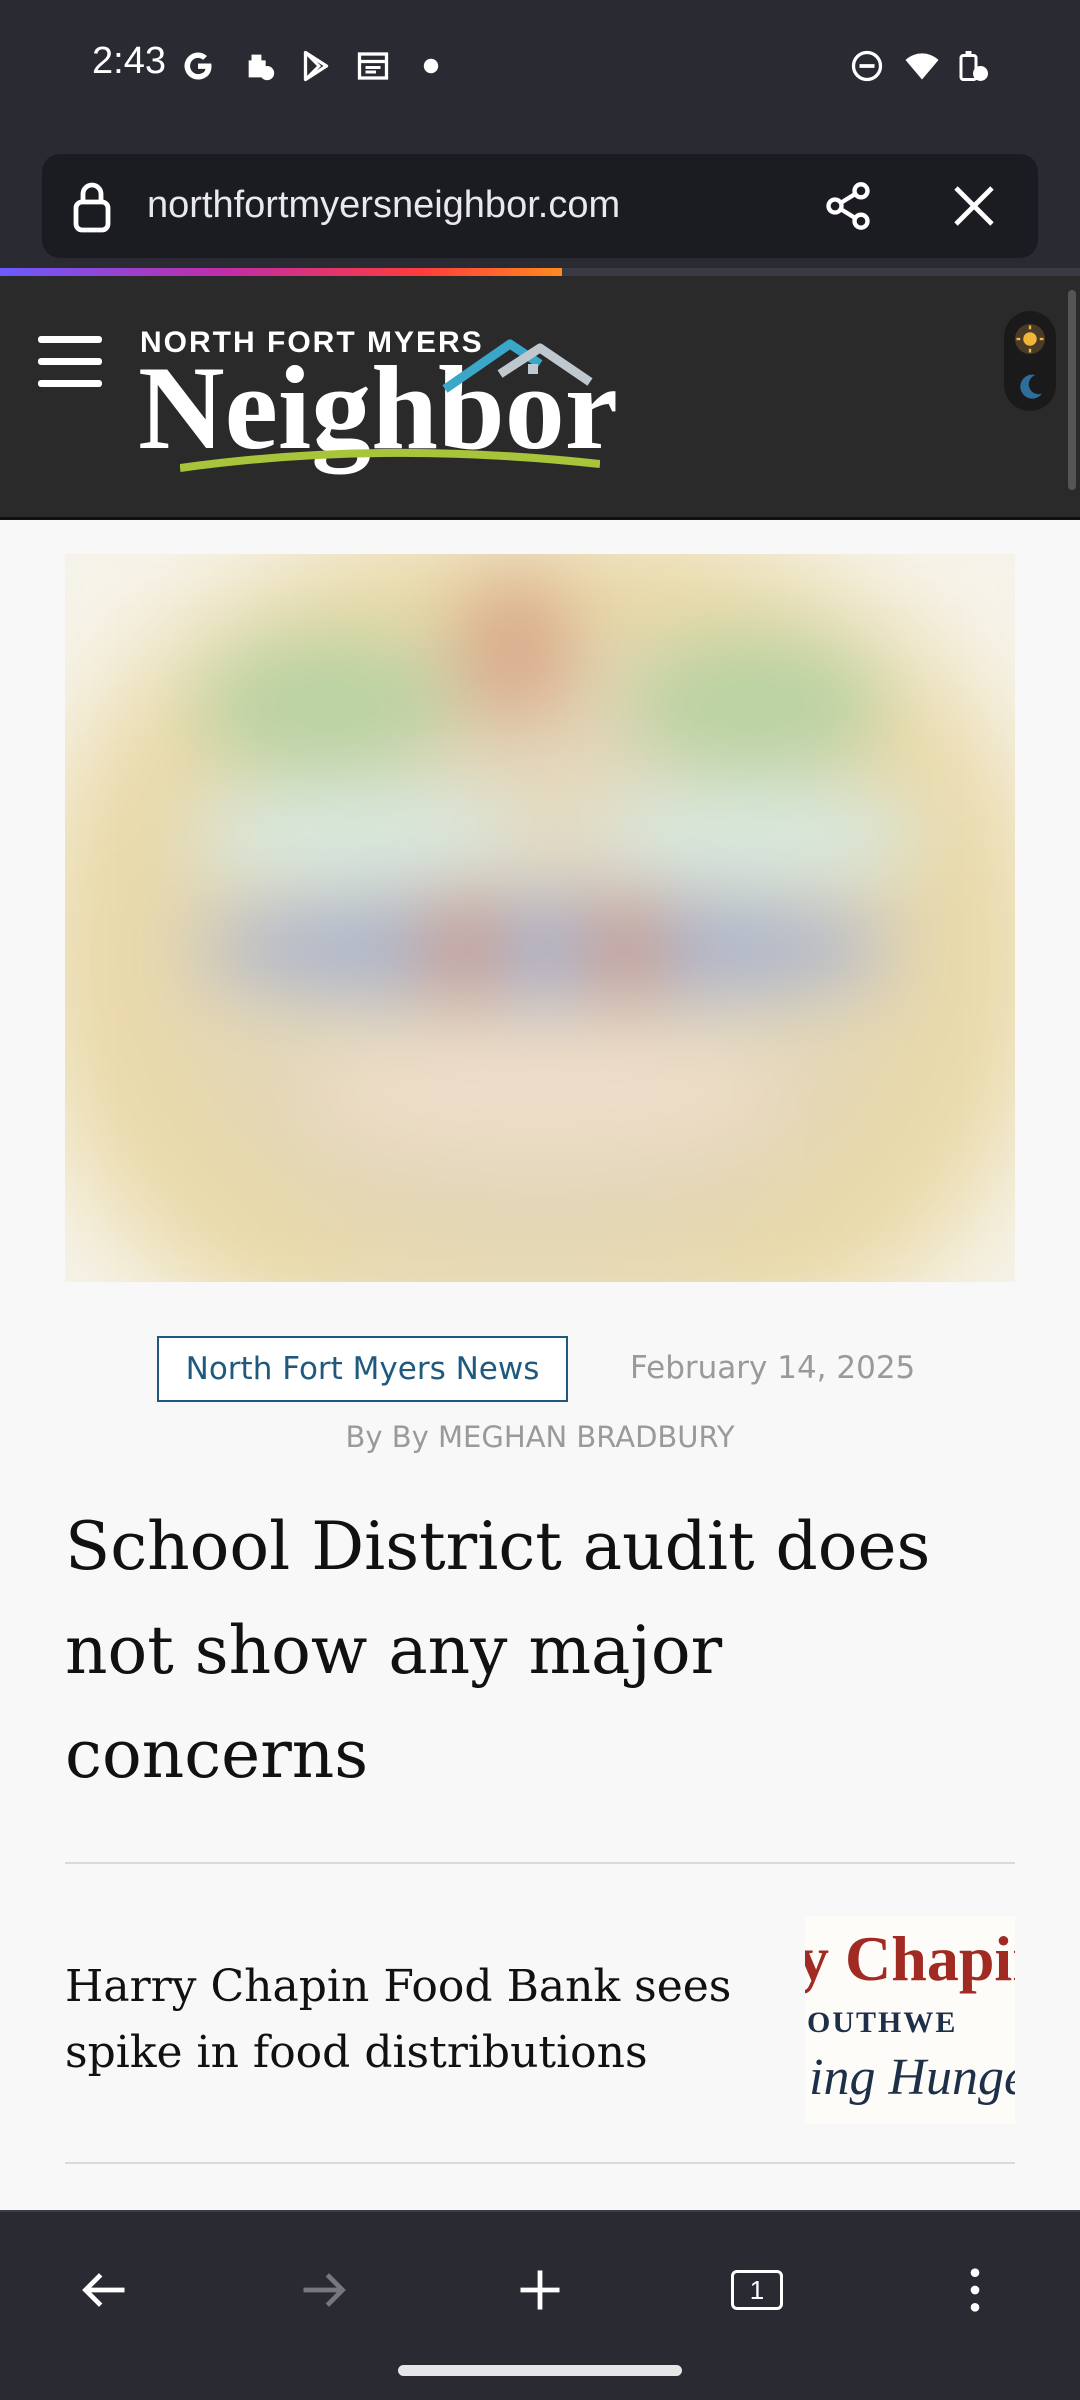 This screenshot has width=1080, height=2400. What do you see at coordinates (431, 66) in the screenshot?
I see `notification-dot-icon` at bounding box center [431, 66].